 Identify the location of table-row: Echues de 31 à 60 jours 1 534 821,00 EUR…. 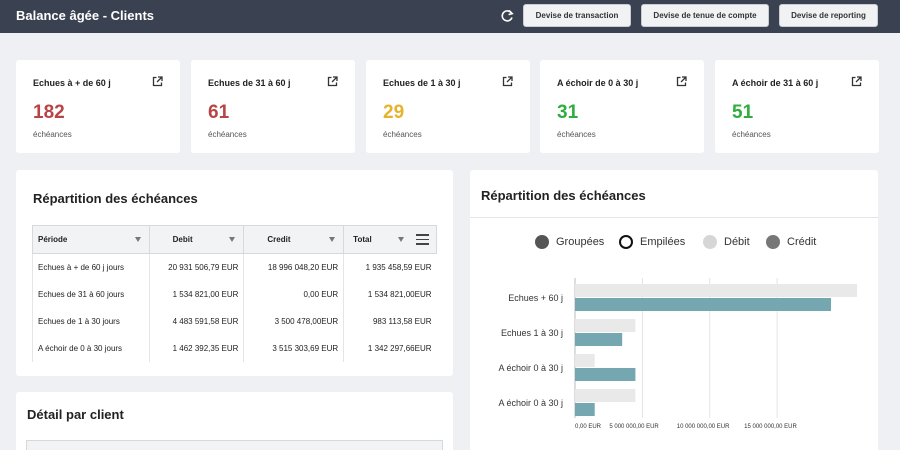
(234, 294).